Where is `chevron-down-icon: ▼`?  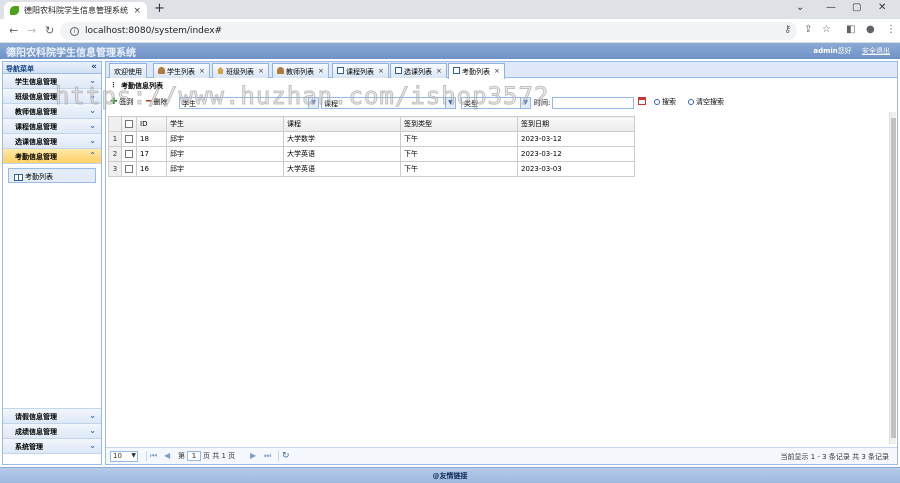
chevron-down-icon: ▼ is located at coordinates (133, 455).